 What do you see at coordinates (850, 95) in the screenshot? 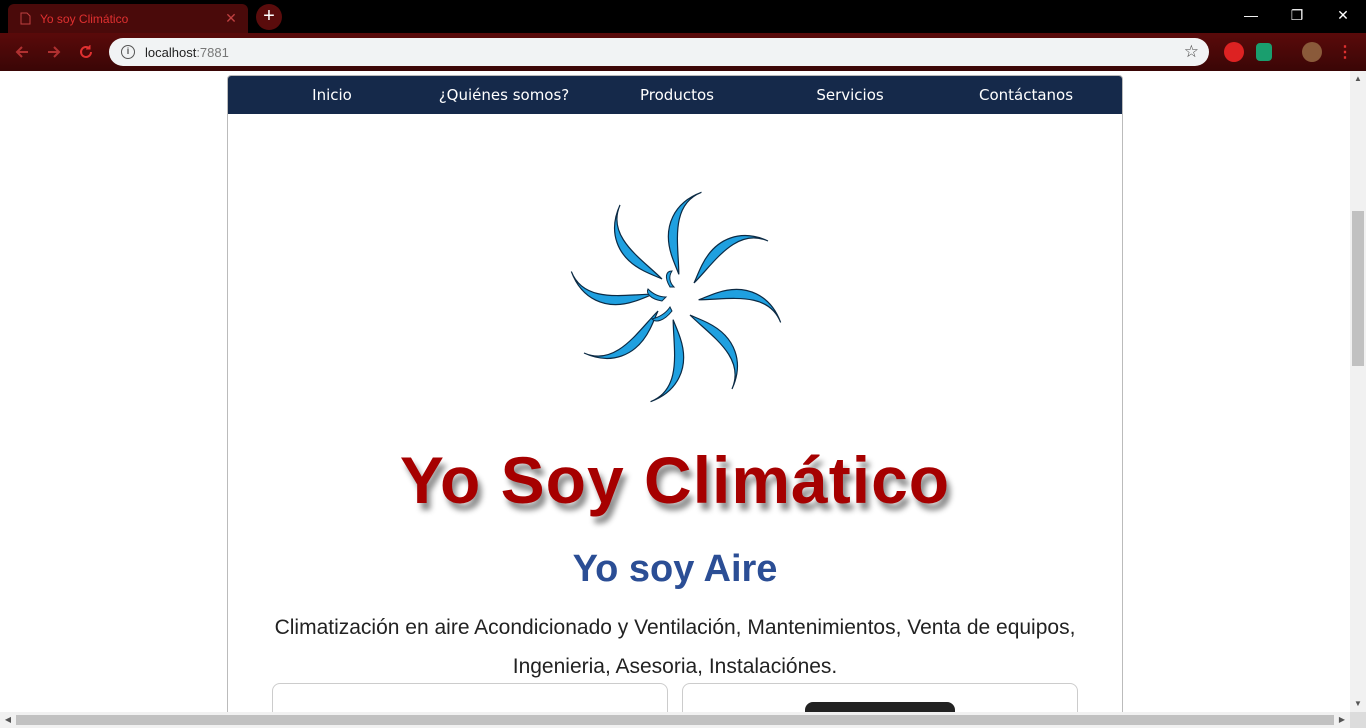
I see `nav-item-servicios: Servicios` at bounding box center [850, 95].